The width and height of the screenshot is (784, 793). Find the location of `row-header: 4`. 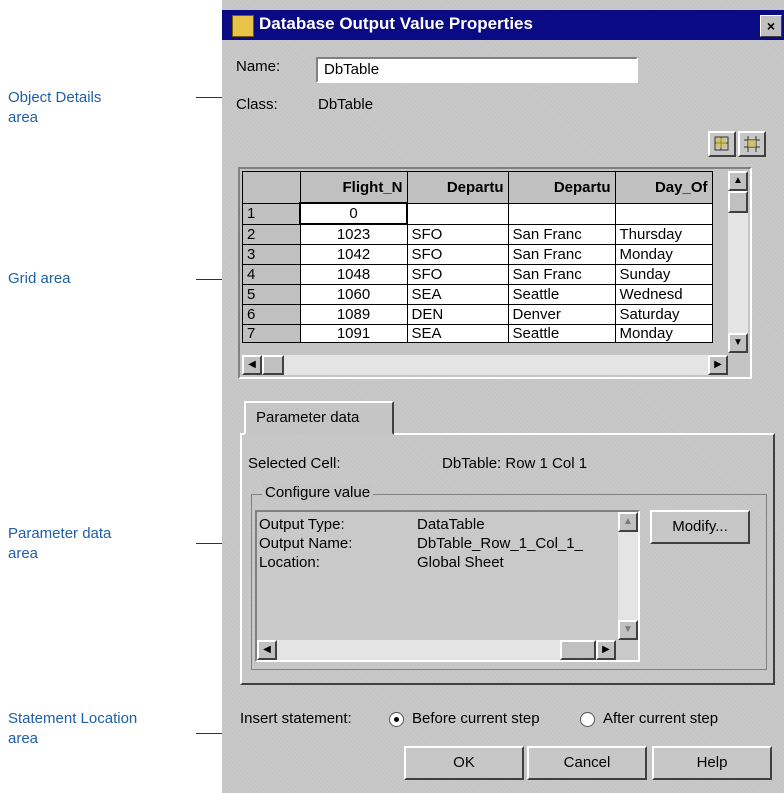

row-header: 4 is located at coordinates (271, 274).